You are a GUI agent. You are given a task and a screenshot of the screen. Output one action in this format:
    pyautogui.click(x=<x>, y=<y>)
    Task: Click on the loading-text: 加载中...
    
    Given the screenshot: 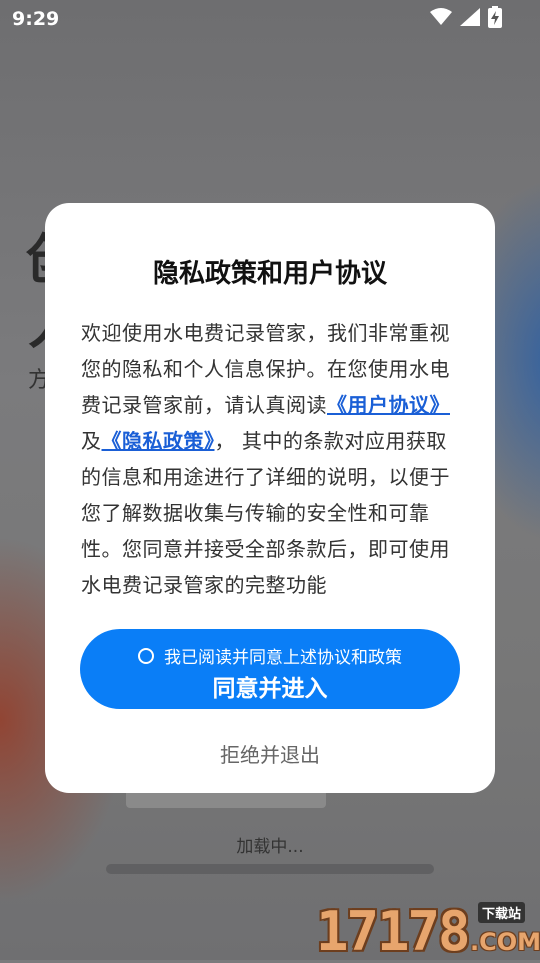 What is the action you would take?
    pyautogui.click(x=270, y=847)
    